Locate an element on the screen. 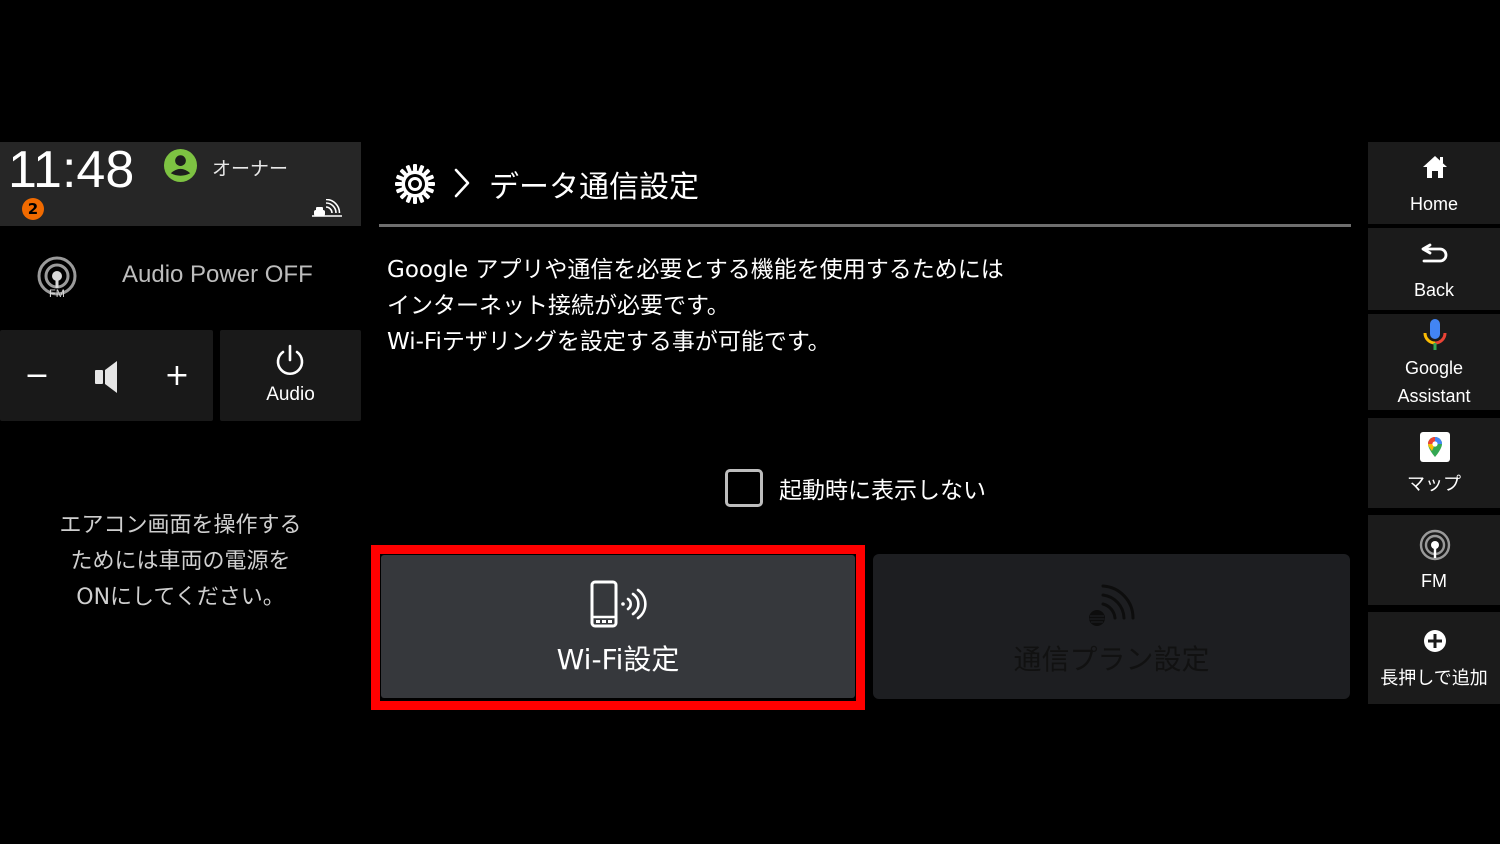 This screenshot has width=1500, height=844. page-title: データ通信設定 is located at coordinates (594, 187).